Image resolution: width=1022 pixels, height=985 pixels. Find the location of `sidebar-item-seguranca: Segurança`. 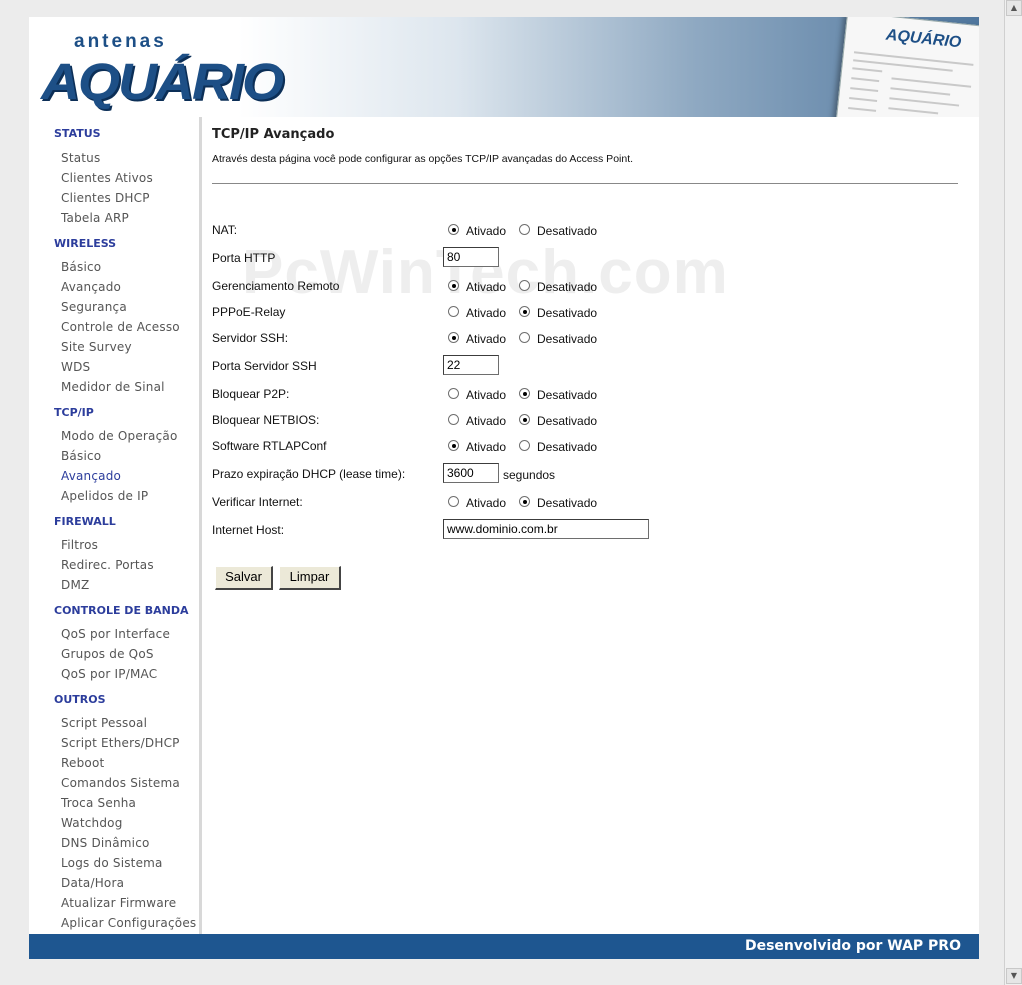

sidebar-item-seguranca: Segurança is located at coordinates (94, 307).